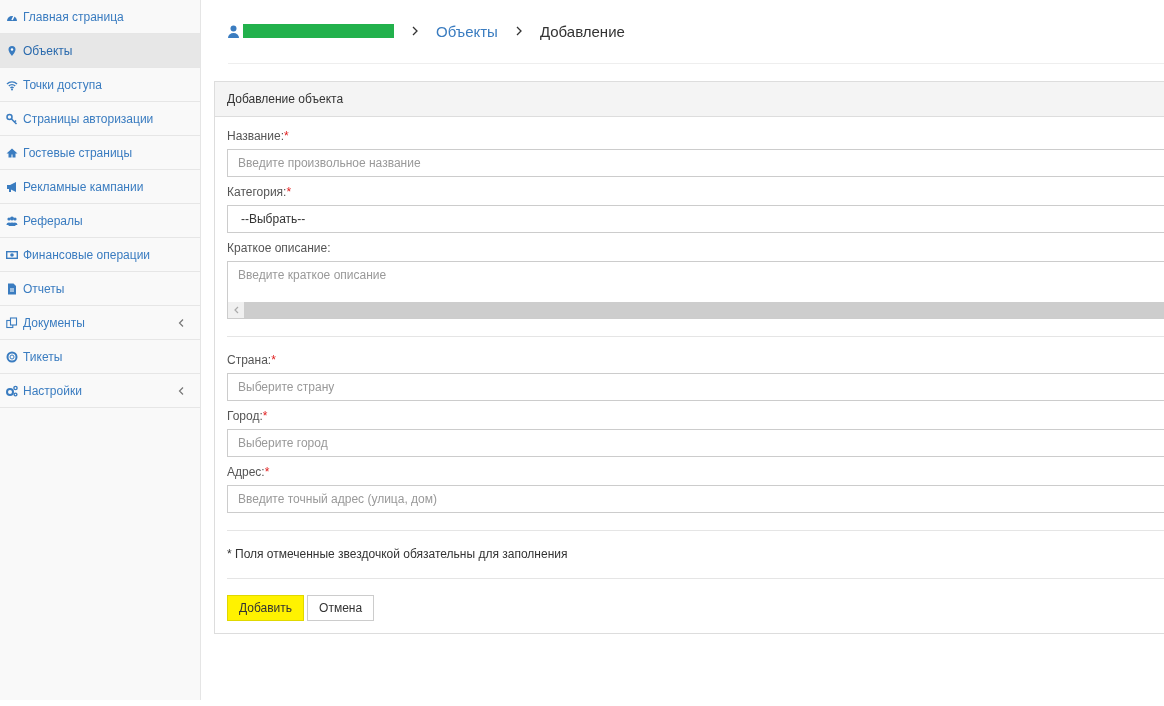 Image resolution: width=1164 pixels, height=706 pixels. I want to click on input-field: Выберите страну, so click(695, 387).